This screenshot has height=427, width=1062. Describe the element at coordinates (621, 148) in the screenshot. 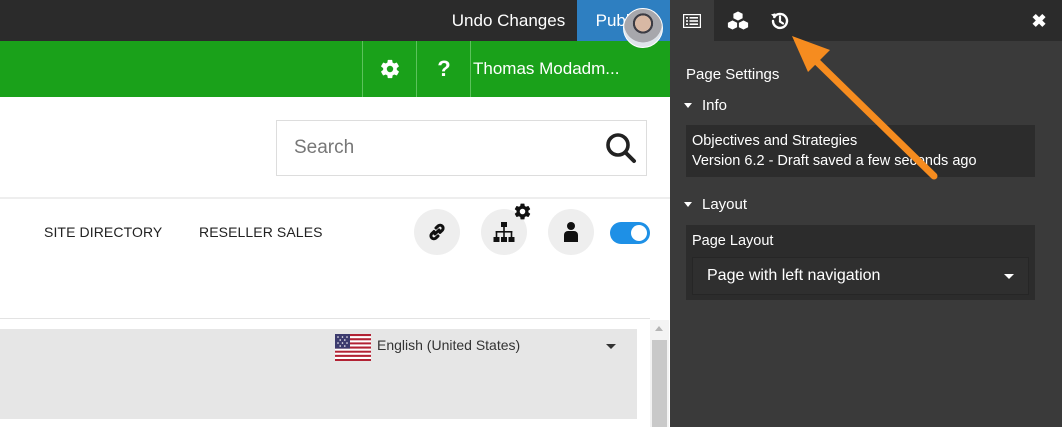

I see `search-icon` at that location.